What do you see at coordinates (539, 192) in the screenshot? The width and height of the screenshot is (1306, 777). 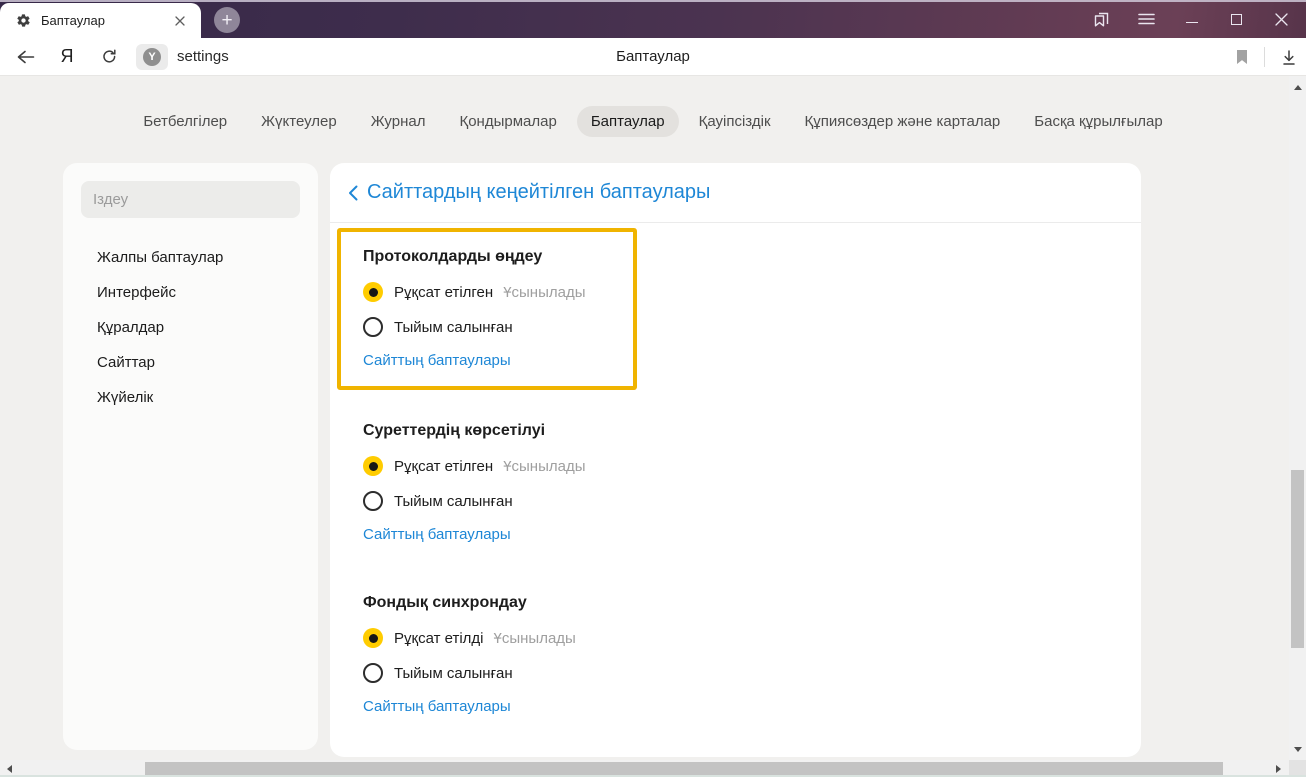 I see `page-title: Сайттардың кеңейтілген баптаулары` at bounding box center [539, 192].